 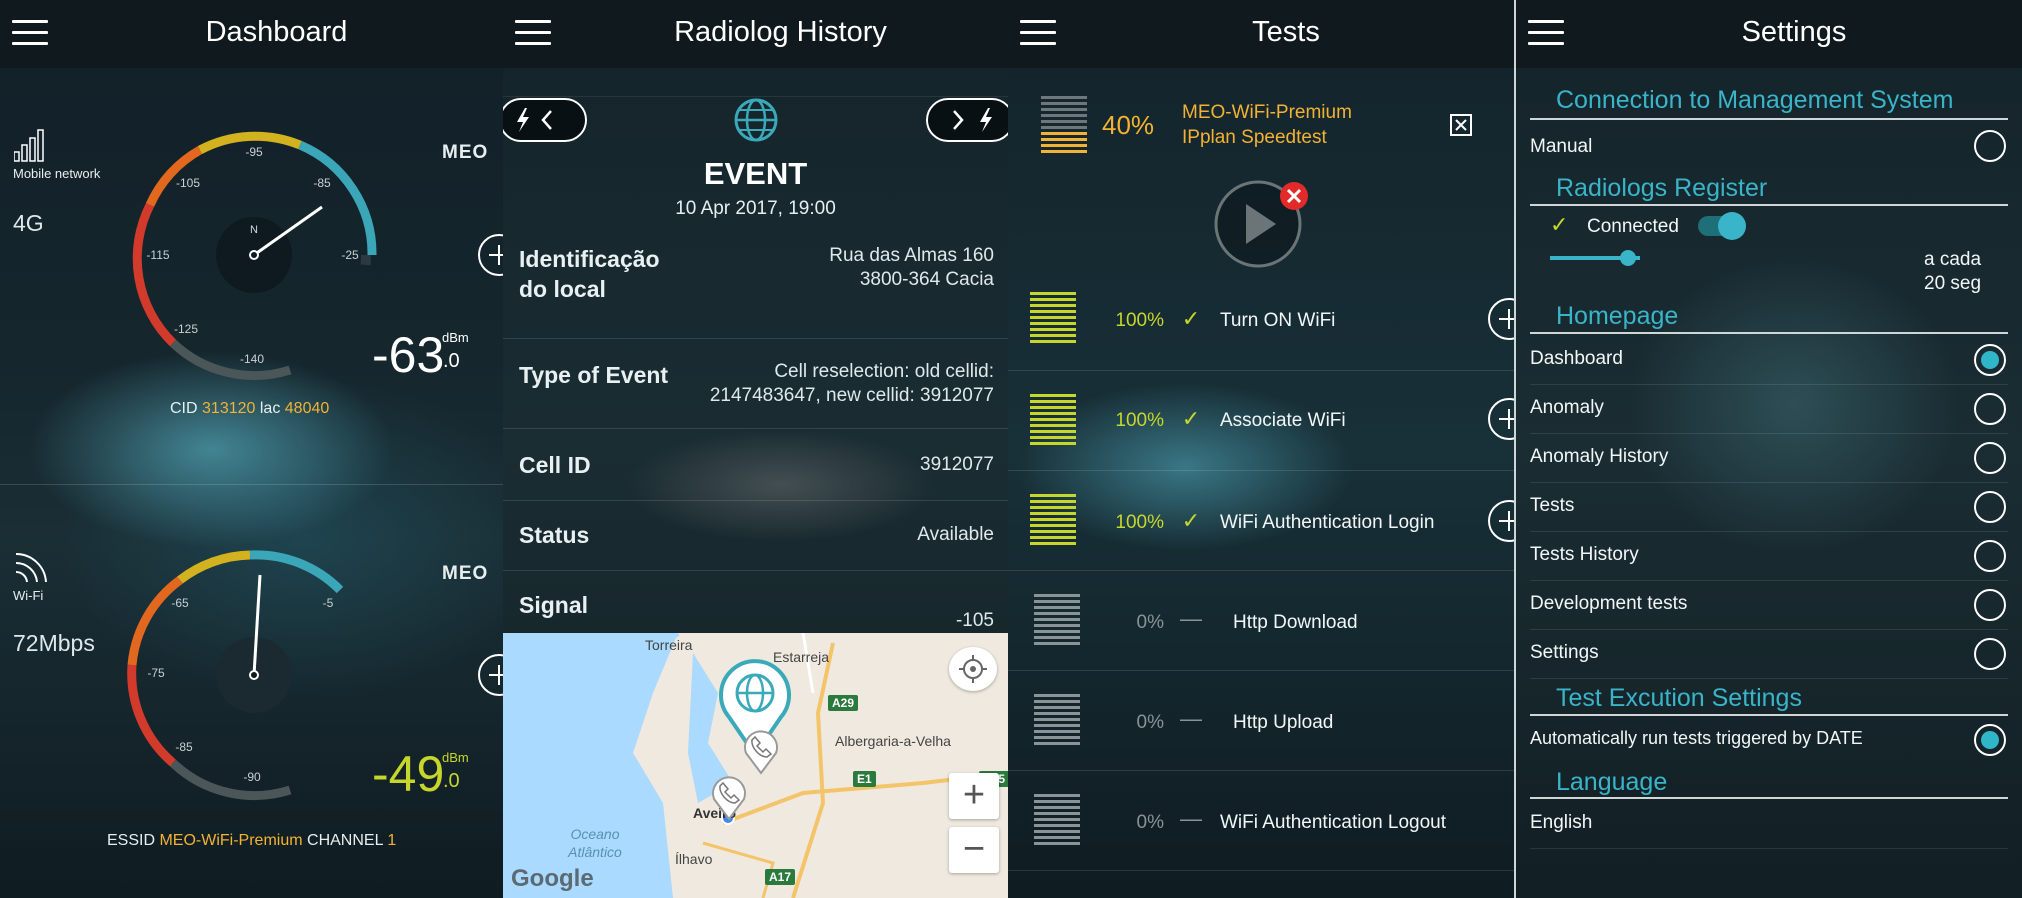 What do you see at coordinates (1261, 520) in the screenshot?
I see `test-row: 100% ✓ WiFi Authentication Login` at bounding box center [1261, 520].